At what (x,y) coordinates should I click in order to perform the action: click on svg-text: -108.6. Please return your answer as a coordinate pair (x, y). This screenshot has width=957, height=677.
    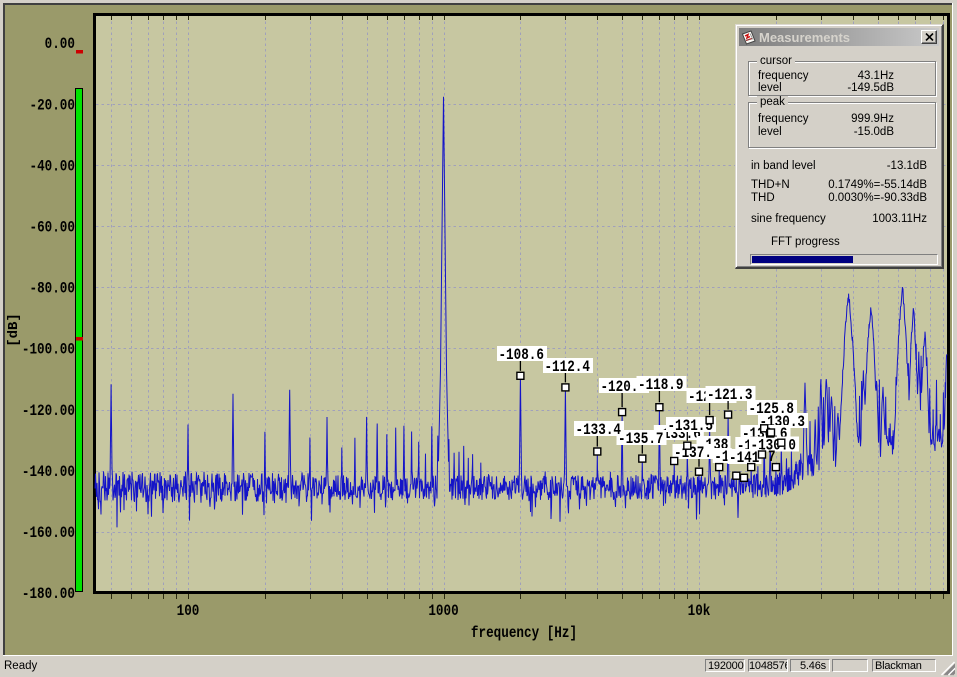
    Looking at the image, I should click on (520, 356).